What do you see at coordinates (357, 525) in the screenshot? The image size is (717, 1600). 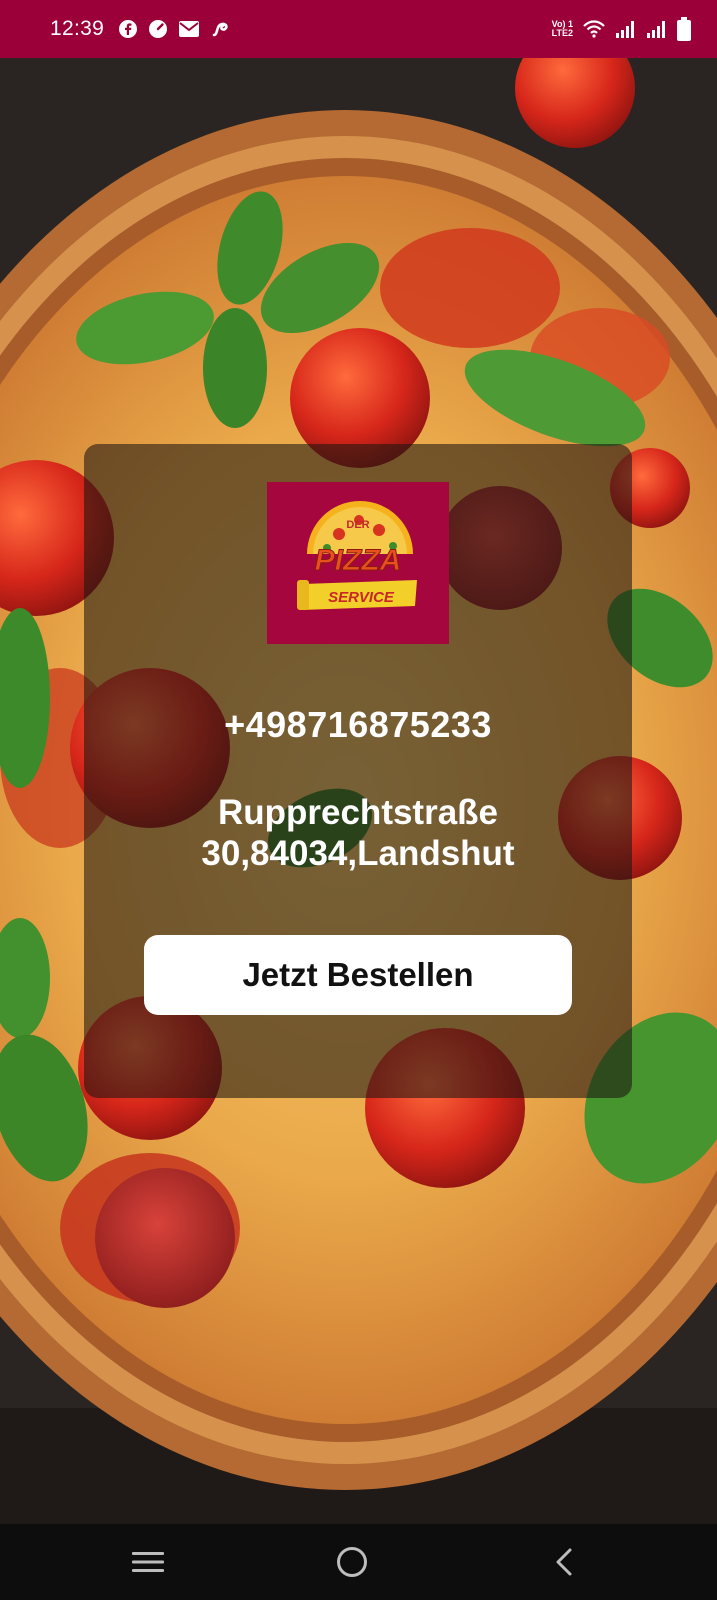 I see `logo-top-text: DER` at bounding box center [357, 525].